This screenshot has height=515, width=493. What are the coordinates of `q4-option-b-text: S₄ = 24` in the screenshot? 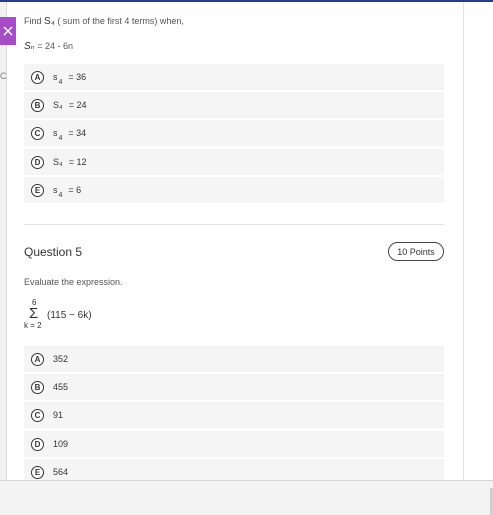 It's located at (69, 105).